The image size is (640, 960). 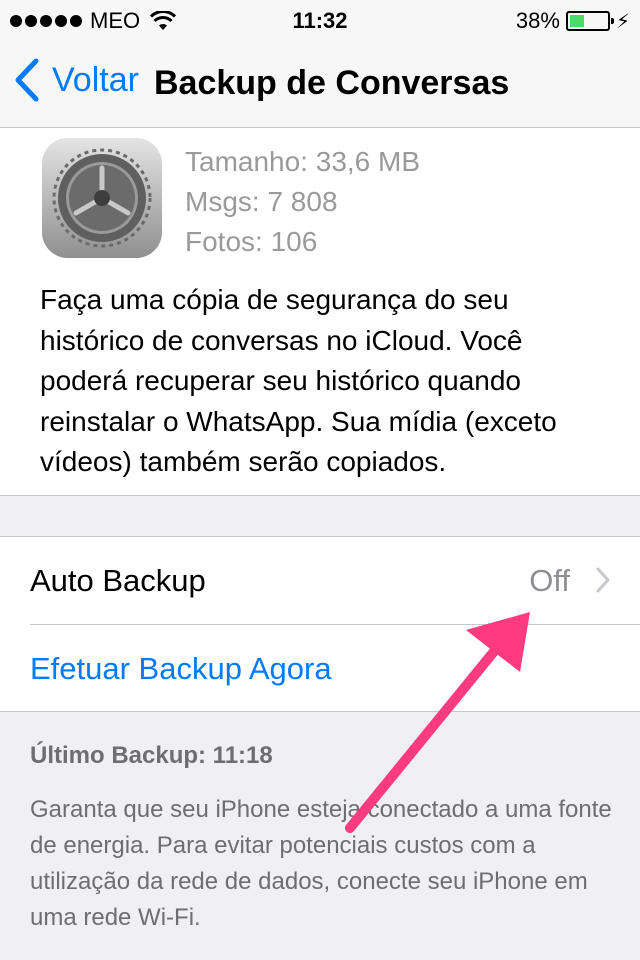 I want to click on status-right: 38% ⚡, so click(x=573, y=21).